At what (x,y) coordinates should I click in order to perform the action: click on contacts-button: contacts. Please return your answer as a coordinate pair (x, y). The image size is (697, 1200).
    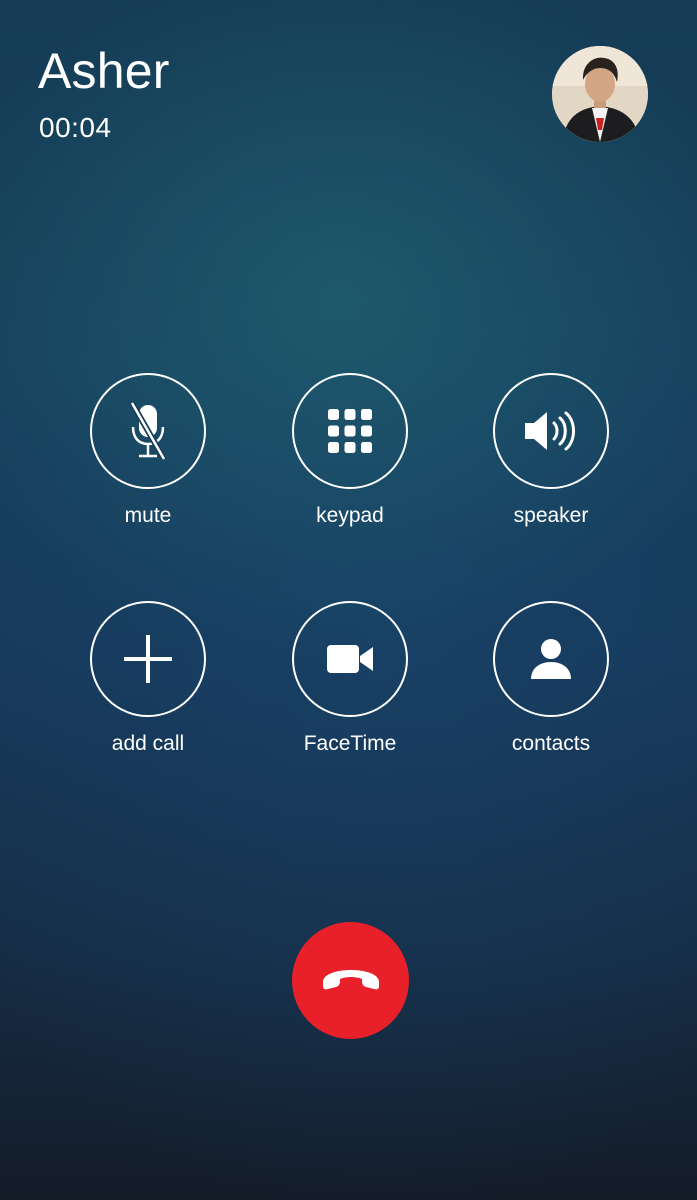
    Looking at the image, I should click on (551, 686).